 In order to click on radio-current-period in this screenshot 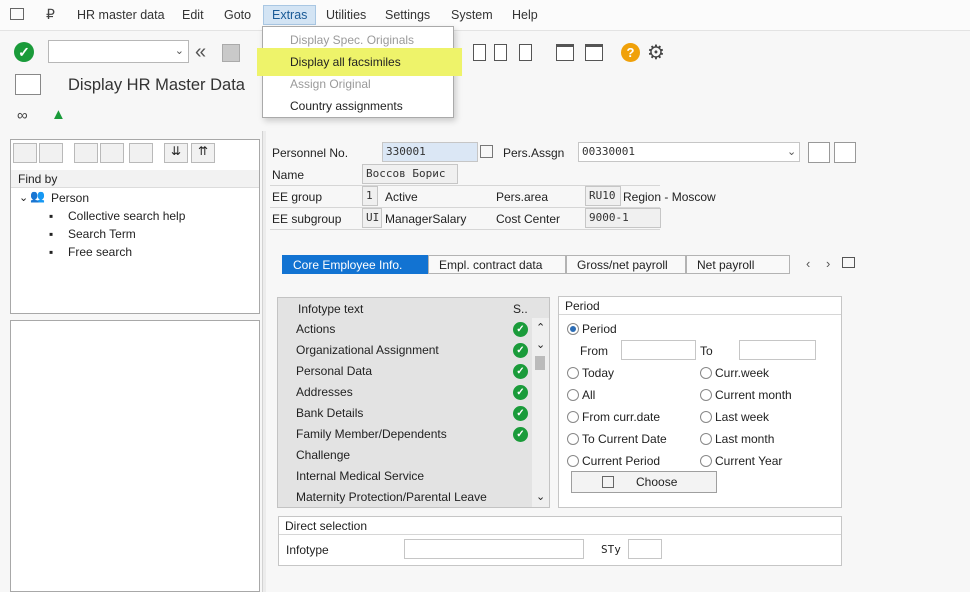, I will do `click(573, 461)`.